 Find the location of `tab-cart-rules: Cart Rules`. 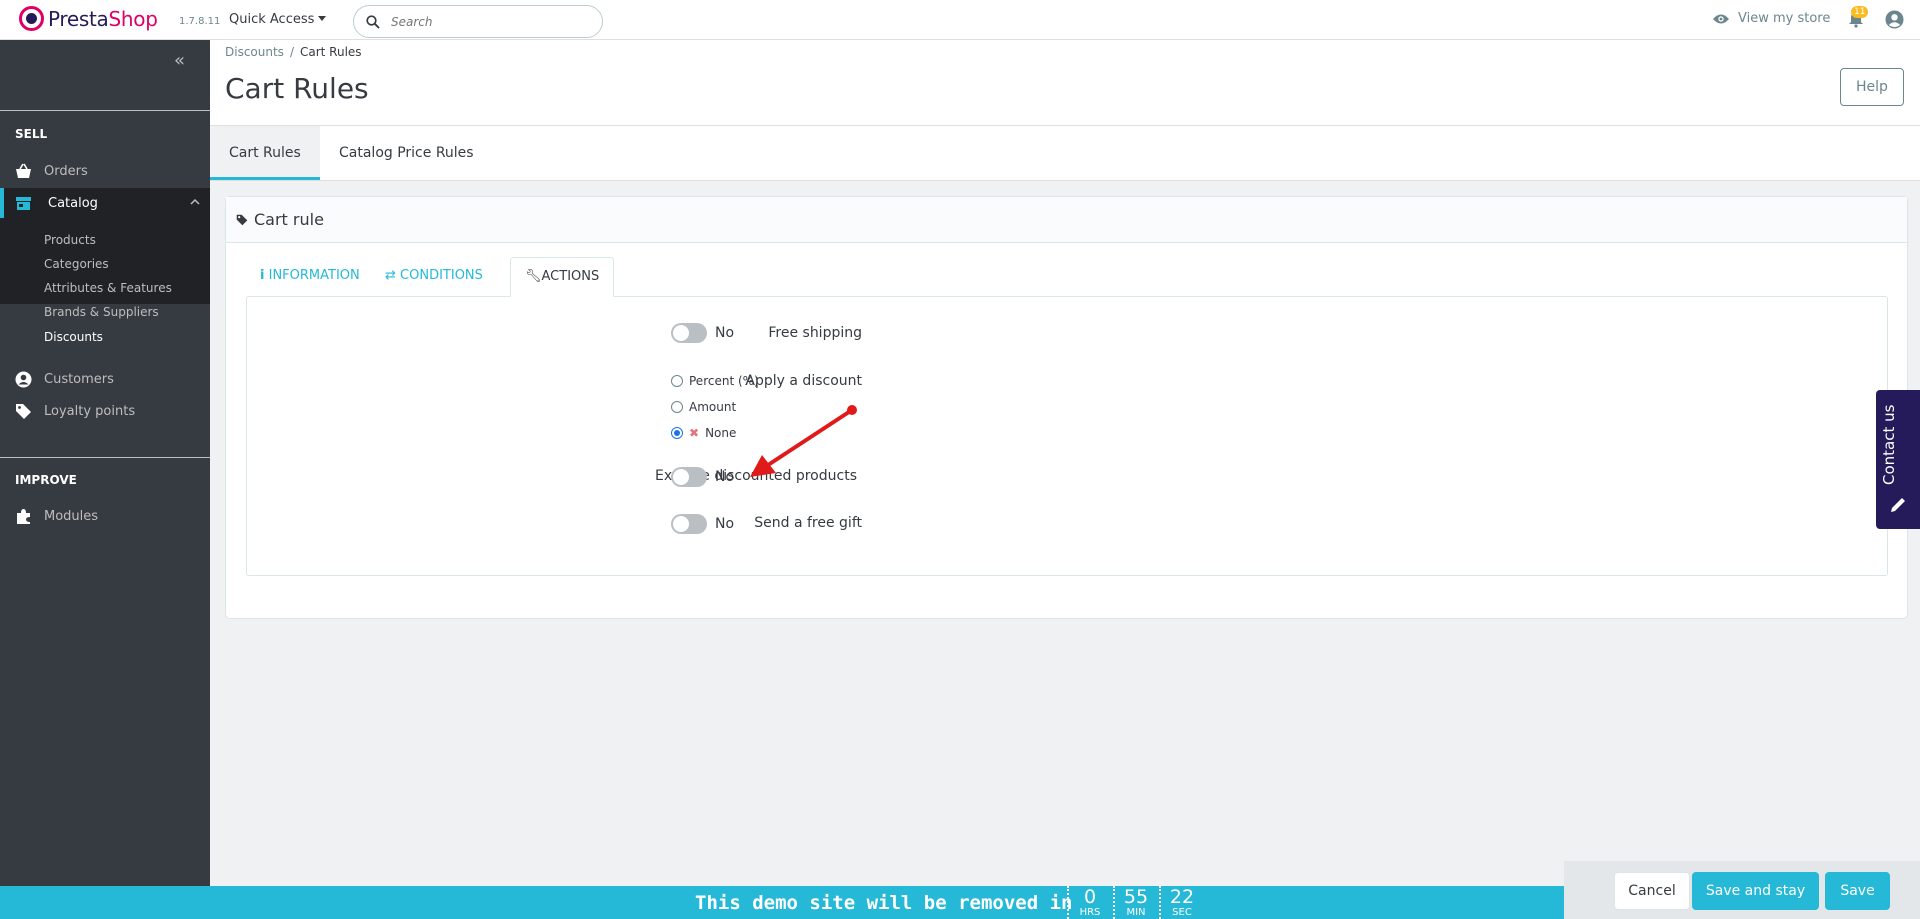

tab-cart-rules: Cart Rules is located at coordinates (265, 153).